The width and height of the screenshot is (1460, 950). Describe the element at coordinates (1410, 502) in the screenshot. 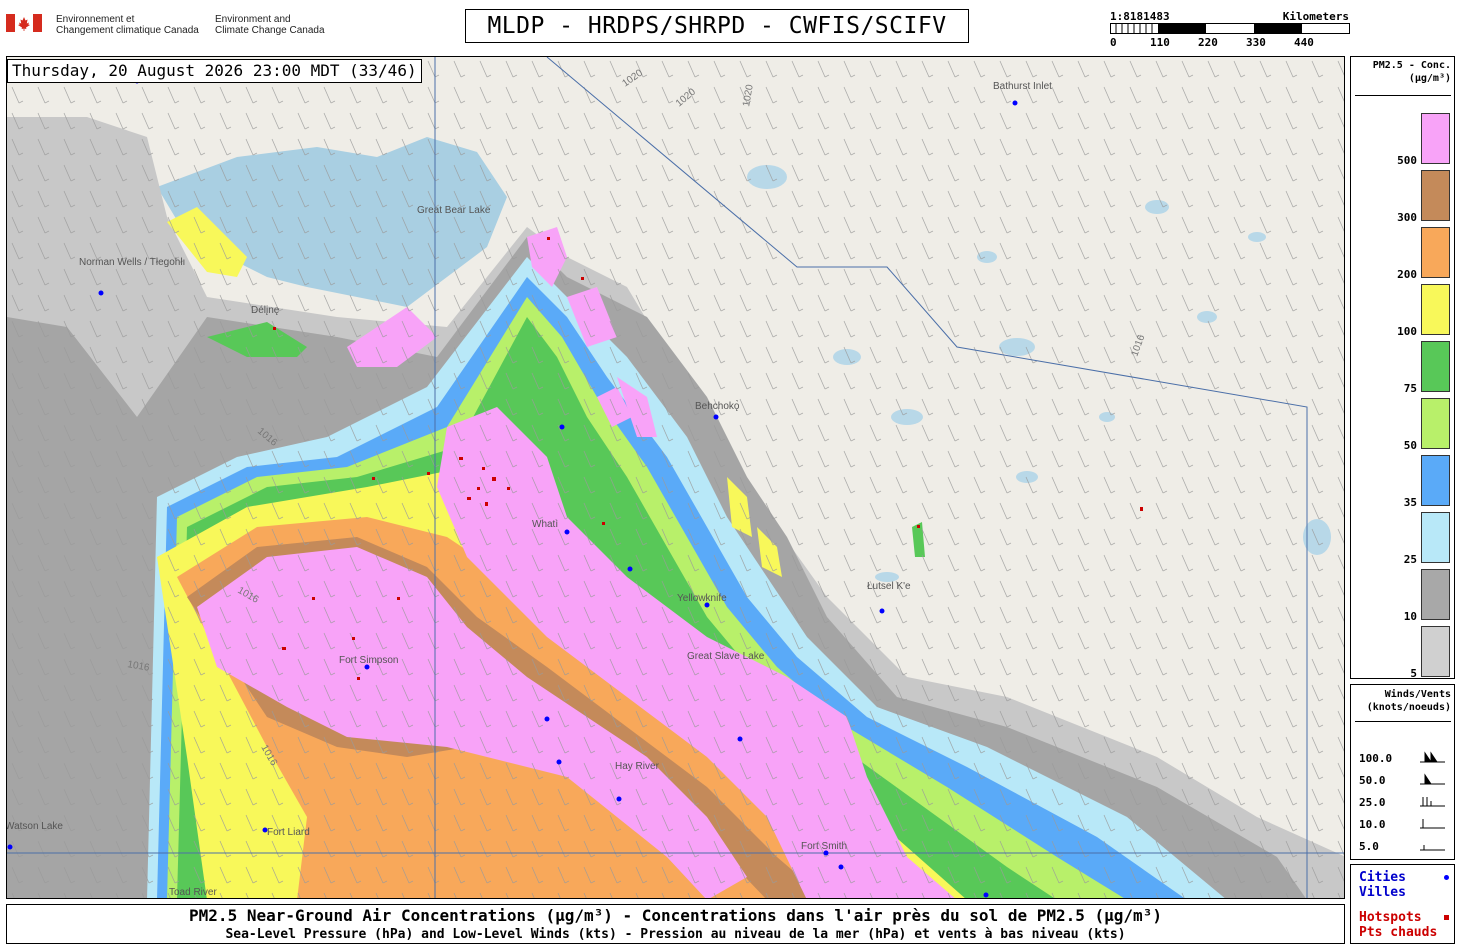

I see `legend-level-label: 35` at that location.